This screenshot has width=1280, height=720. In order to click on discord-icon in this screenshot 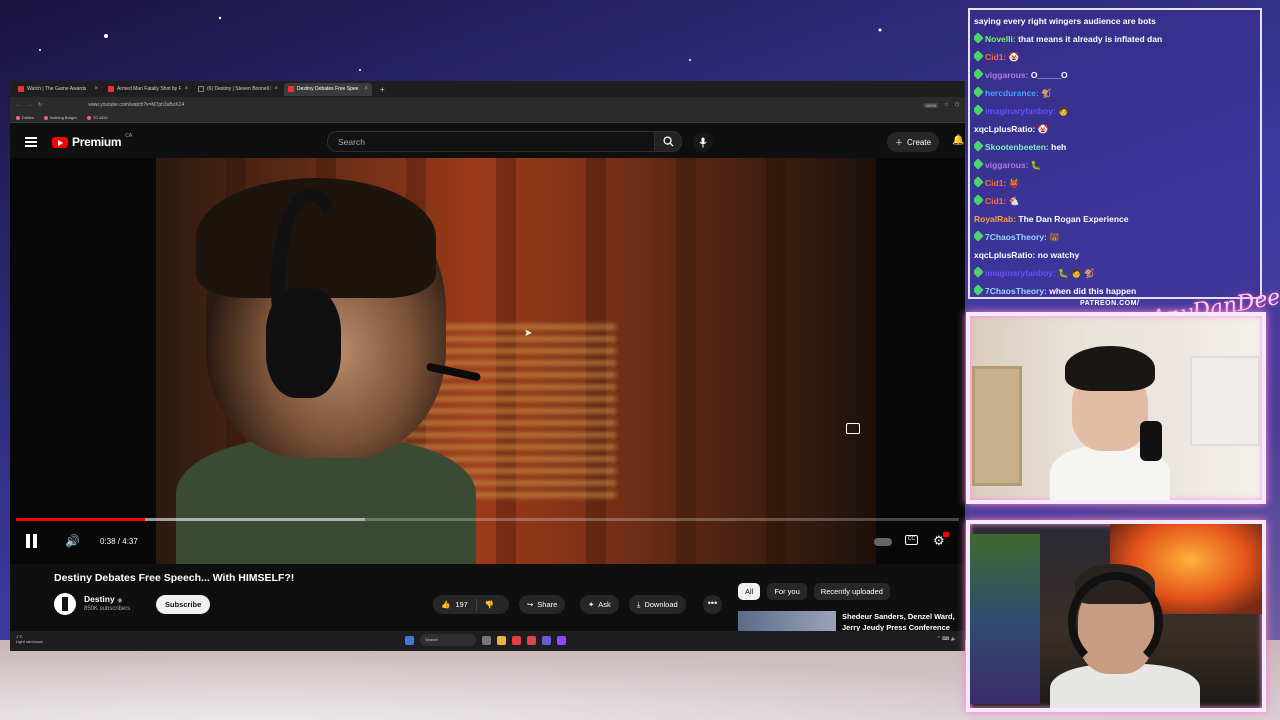, I will do `click(546, 640)`.